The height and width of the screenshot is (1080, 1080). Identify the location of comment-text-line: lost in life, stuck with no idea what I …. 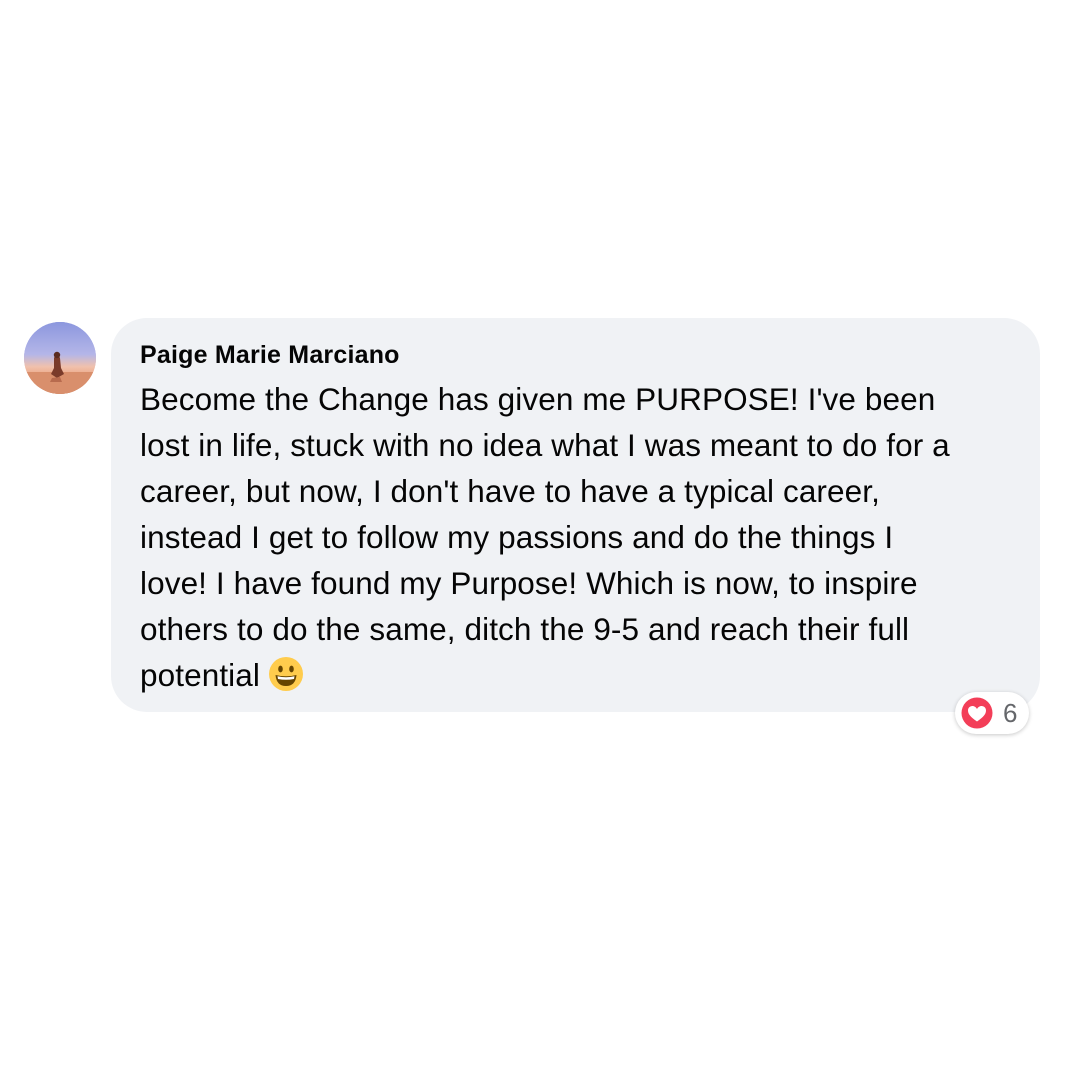
(545, 445).